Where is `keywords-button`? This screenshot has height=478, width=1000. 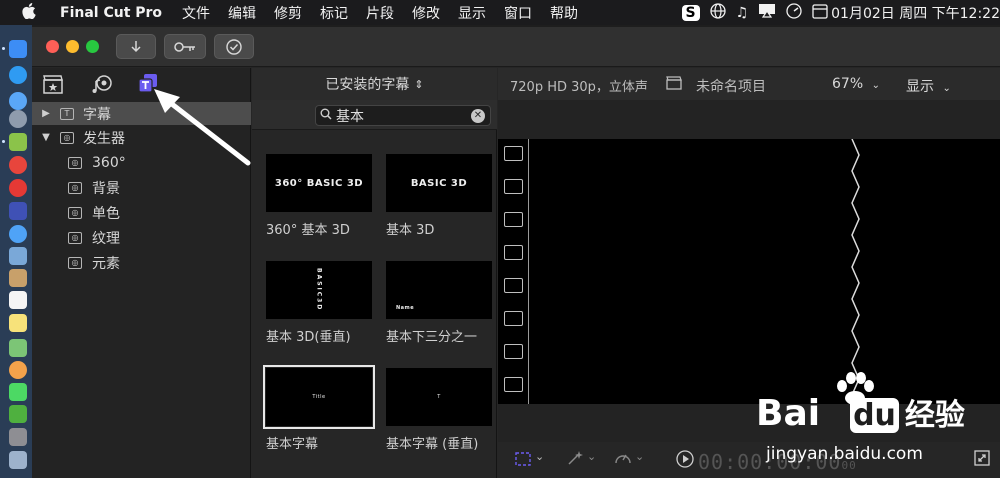
keywords-button is located at coordinates (185, 46).